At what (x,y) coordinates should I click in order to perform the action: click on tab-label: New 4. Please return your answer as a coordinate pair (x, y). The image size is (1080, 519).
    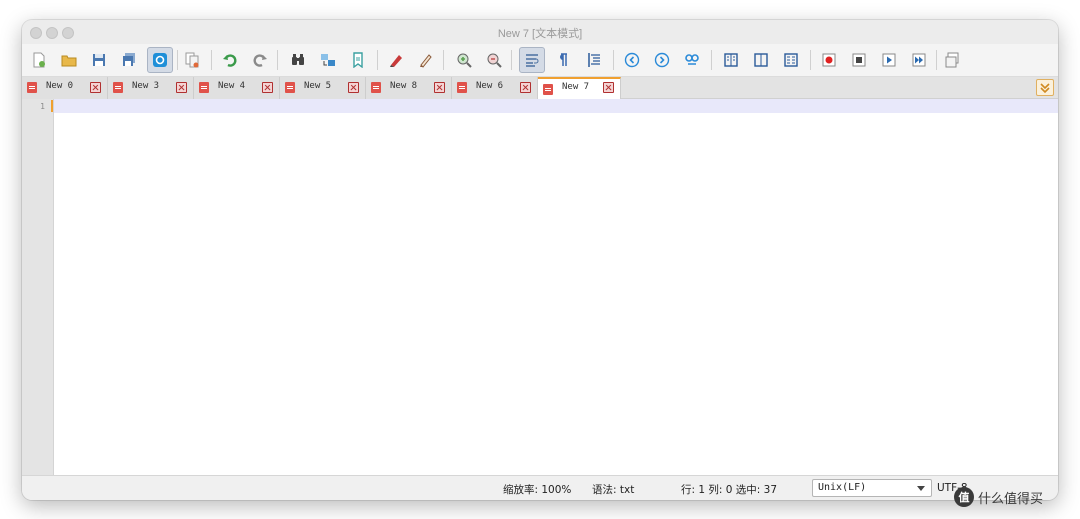
    Looking at the image, I should click on (232, 86).